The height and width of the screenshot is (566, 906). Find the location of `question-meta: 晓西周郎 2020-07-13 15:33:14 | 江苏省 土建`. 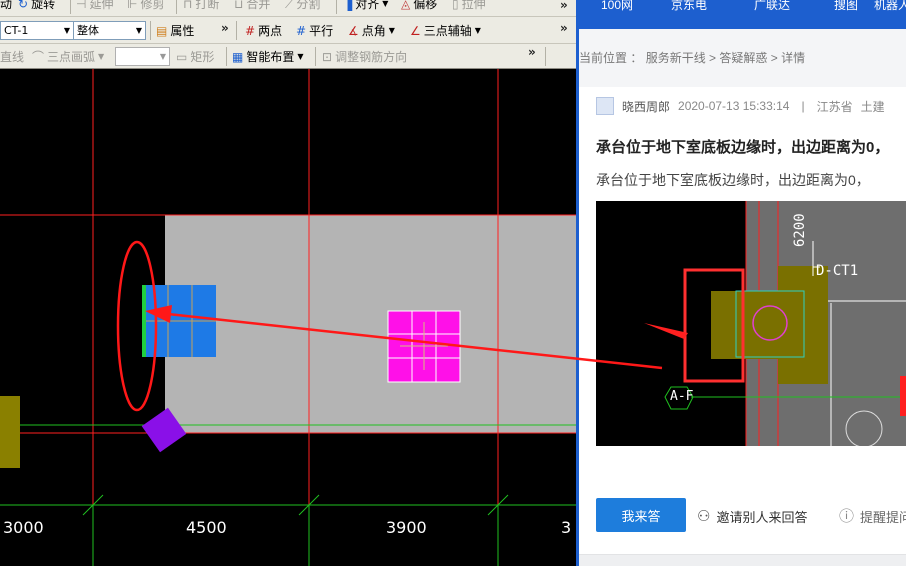

question-meta: 晓西周郎 2020-07-13 15:33:14 | 江苏省 土建 is located at coordinates (740, 106).